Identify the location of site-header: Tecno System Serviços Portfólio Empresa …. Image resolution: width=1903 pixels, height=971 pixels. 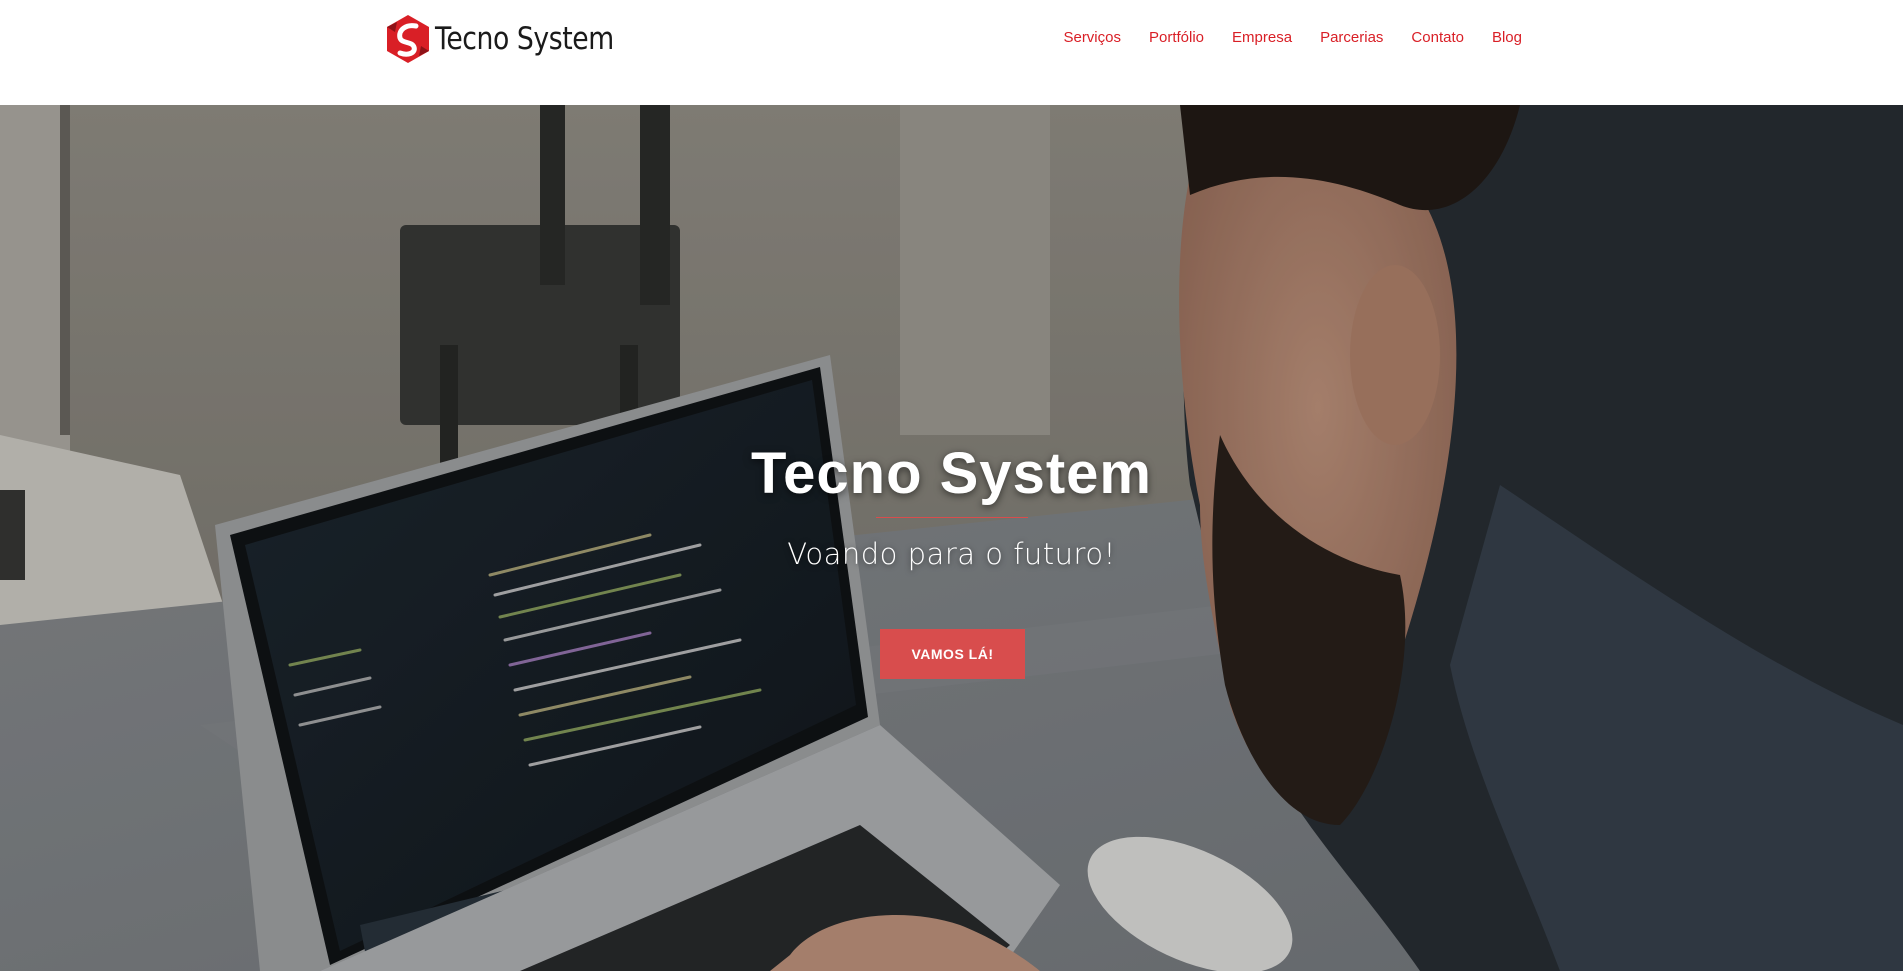
(951, 52).